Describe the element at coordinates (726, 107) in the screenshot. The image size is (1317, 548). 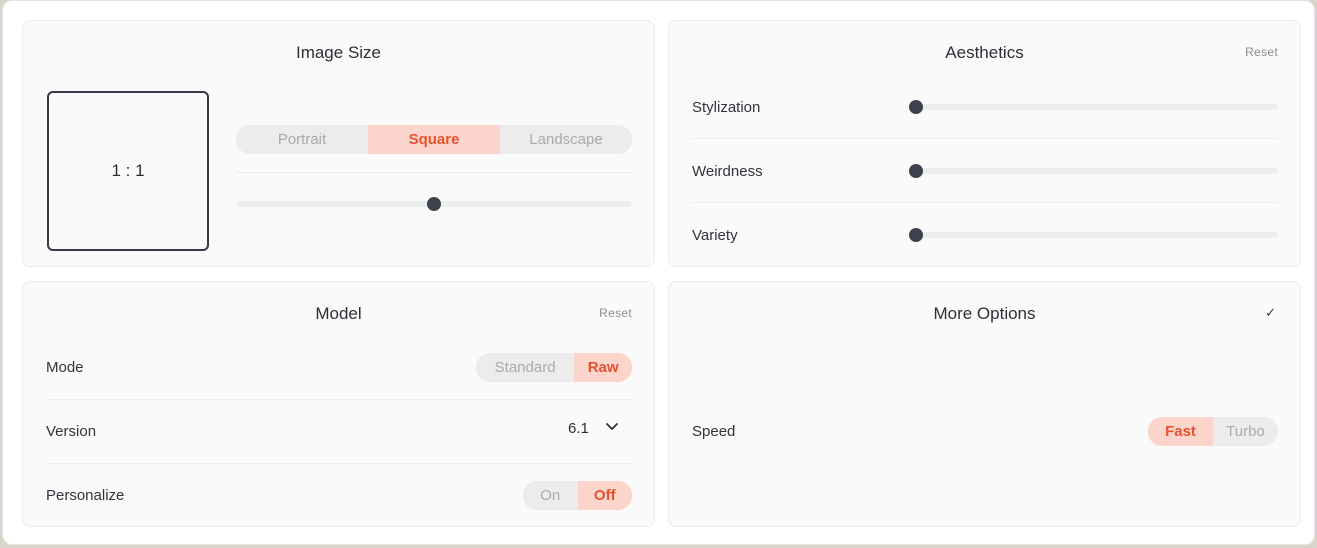
I see `stylization-label: Stylization` at that location.